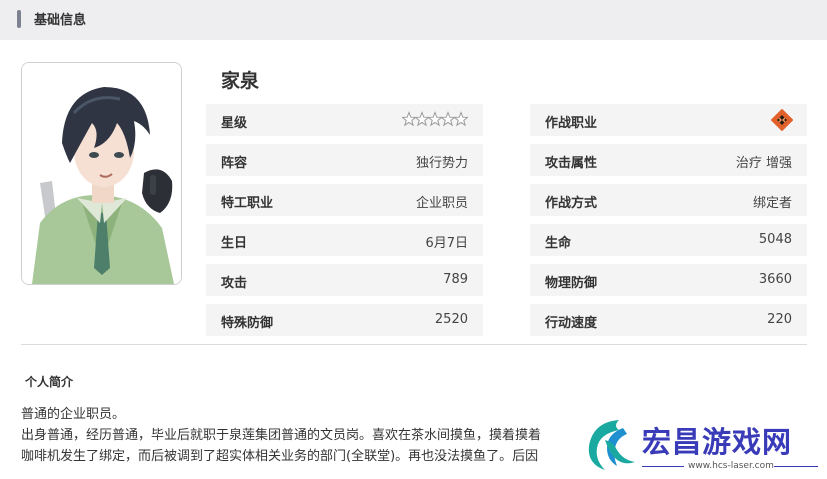 Image resolution: width=827 pixels, height=479 pixels. What do you see at coordinates (281, 435) in the screenshot?
I see `intro-line: 出身普通，经历普通，毕业后就职于泉莲集团普通的文员岗。喜欢在茶水间摸鱼，摸着摸着` at bounding box center [281, 435].